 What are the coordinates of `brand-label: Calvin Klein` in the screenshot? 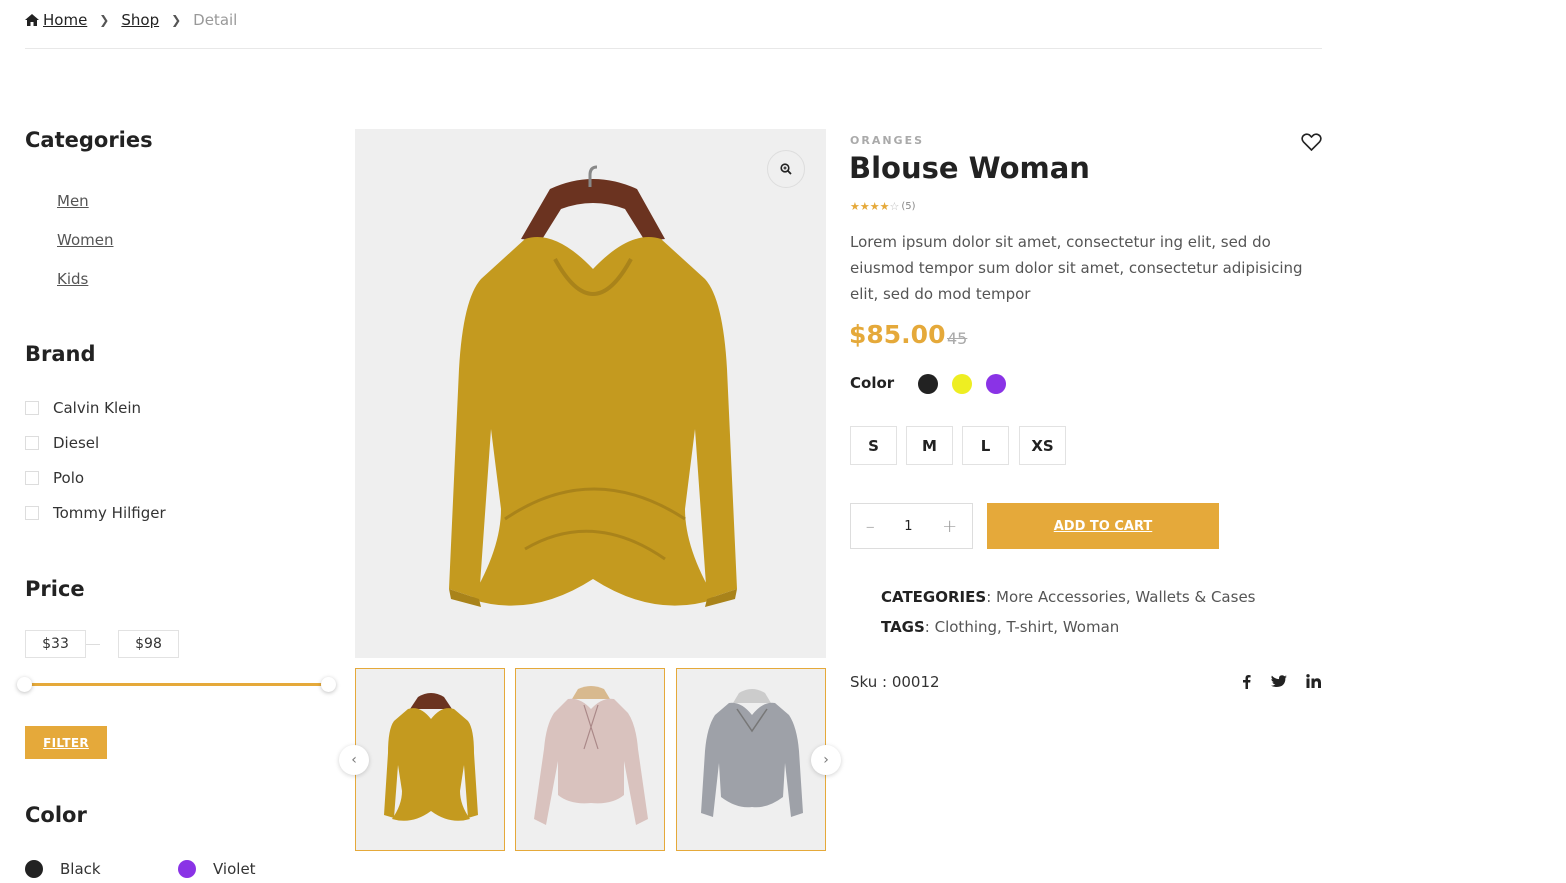 It's located at (97, 408).